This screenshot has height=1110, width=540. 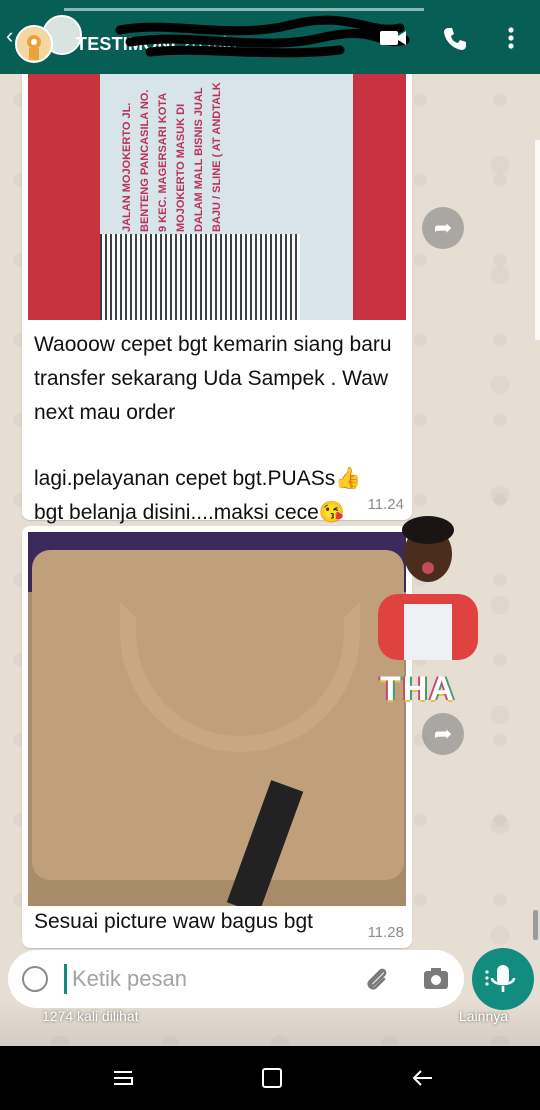 What do you see at coordinates (35, 979) in the screenshot?
I see `emoji-icon` at bounding box center [35, 979].